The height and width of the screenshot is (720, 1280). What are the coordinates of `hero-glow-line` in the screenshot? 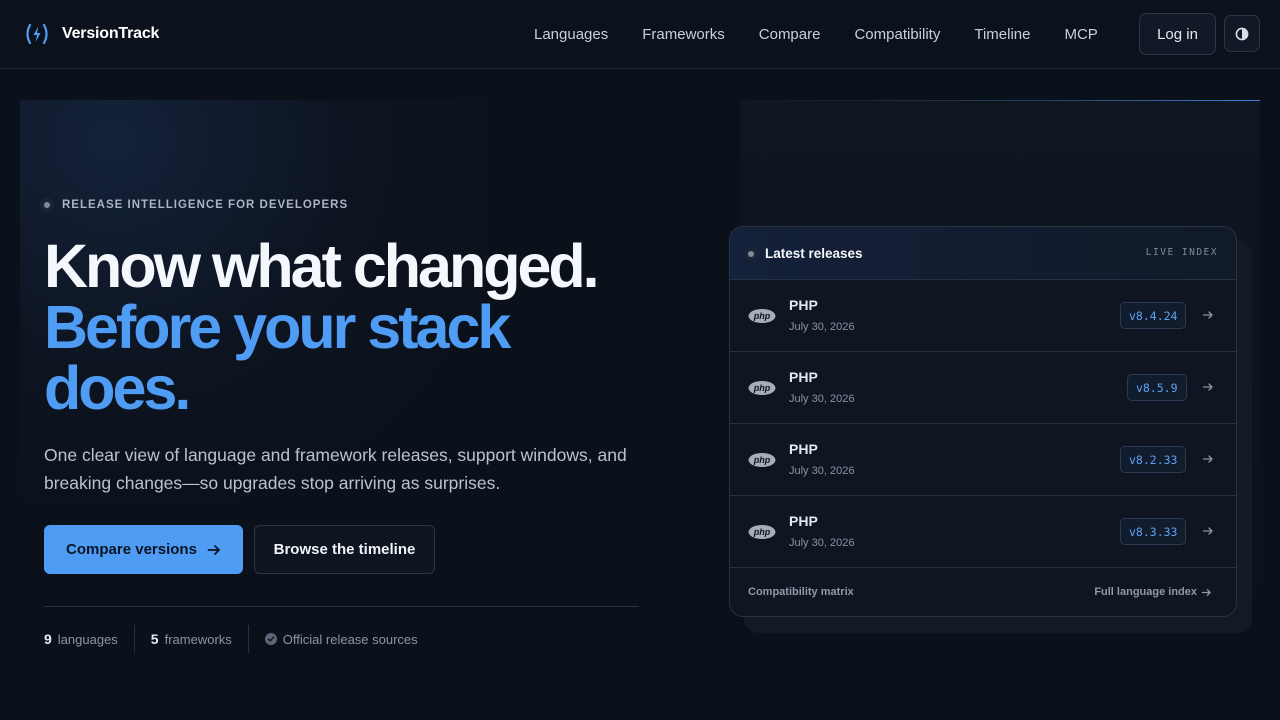 It's located at (1000, 100).